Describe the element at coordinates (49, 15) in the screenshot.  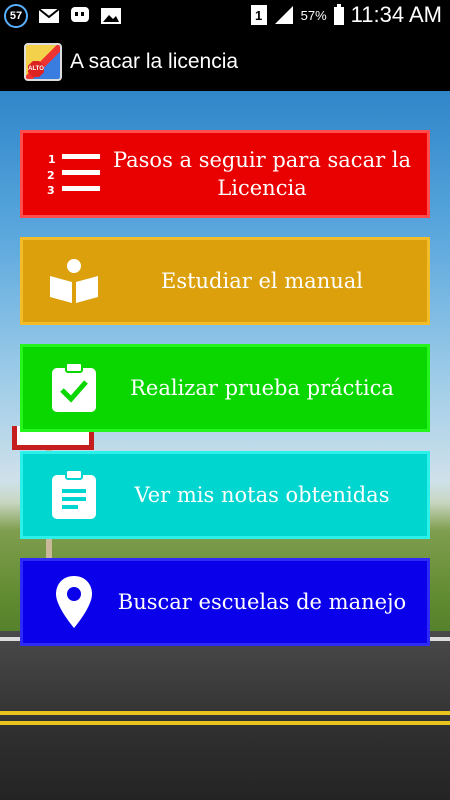
I see `mail-icon` at that location.